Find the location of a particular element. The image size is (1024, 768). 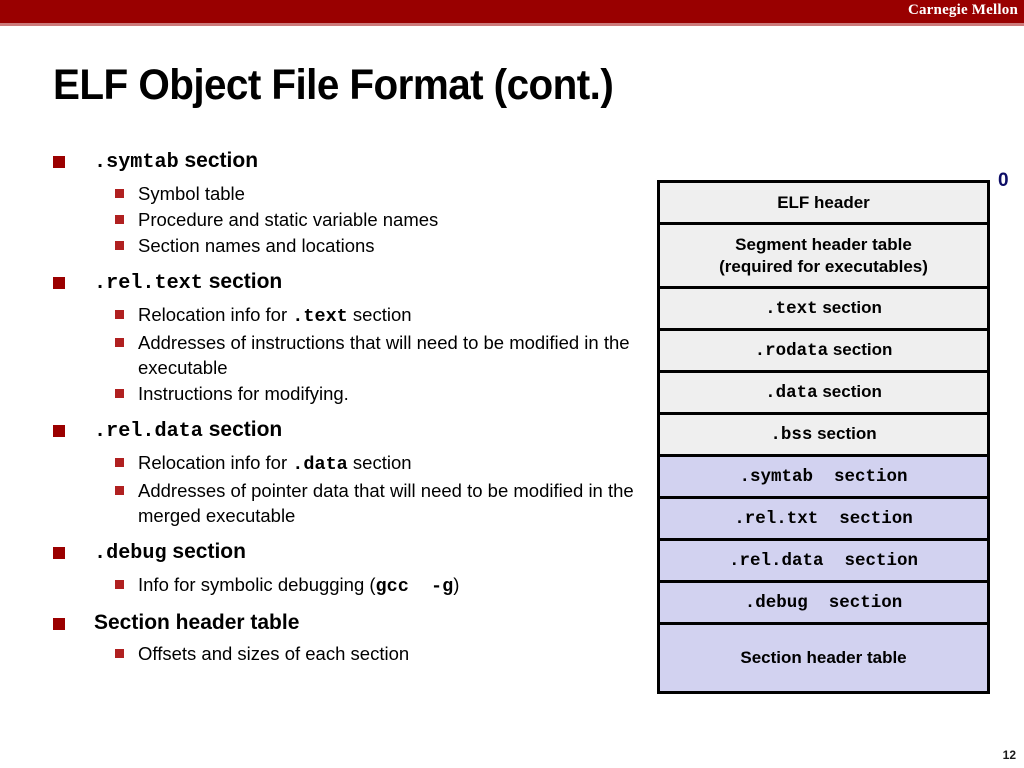

diagram-row: .rel.txt section is located at coordinates (823, 520).